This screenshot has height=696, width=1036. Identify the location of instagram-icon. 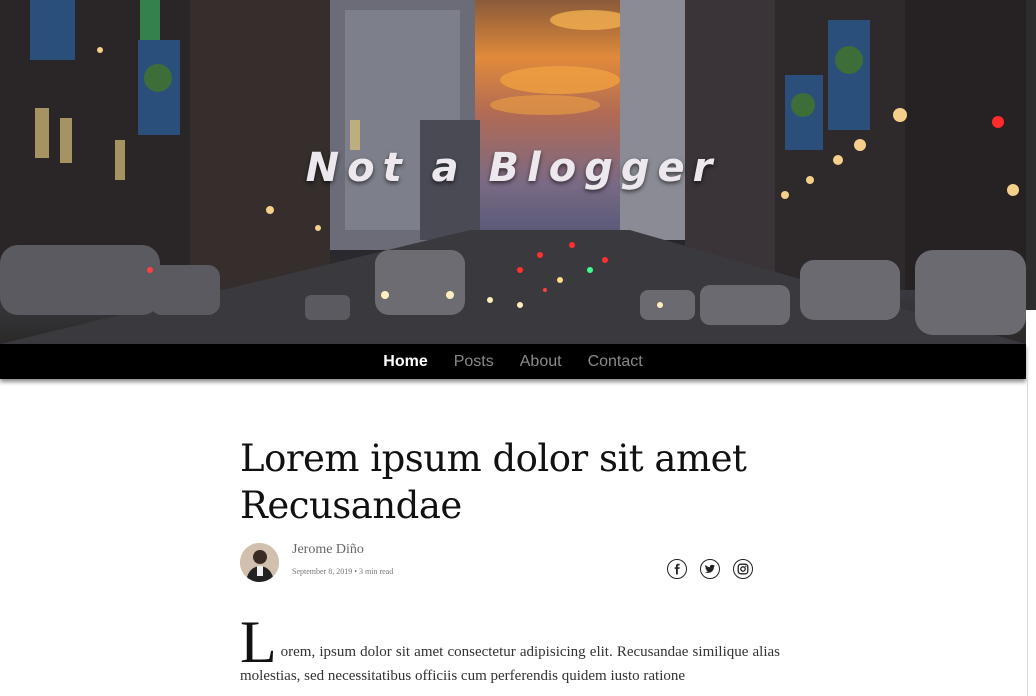
(743, 569).